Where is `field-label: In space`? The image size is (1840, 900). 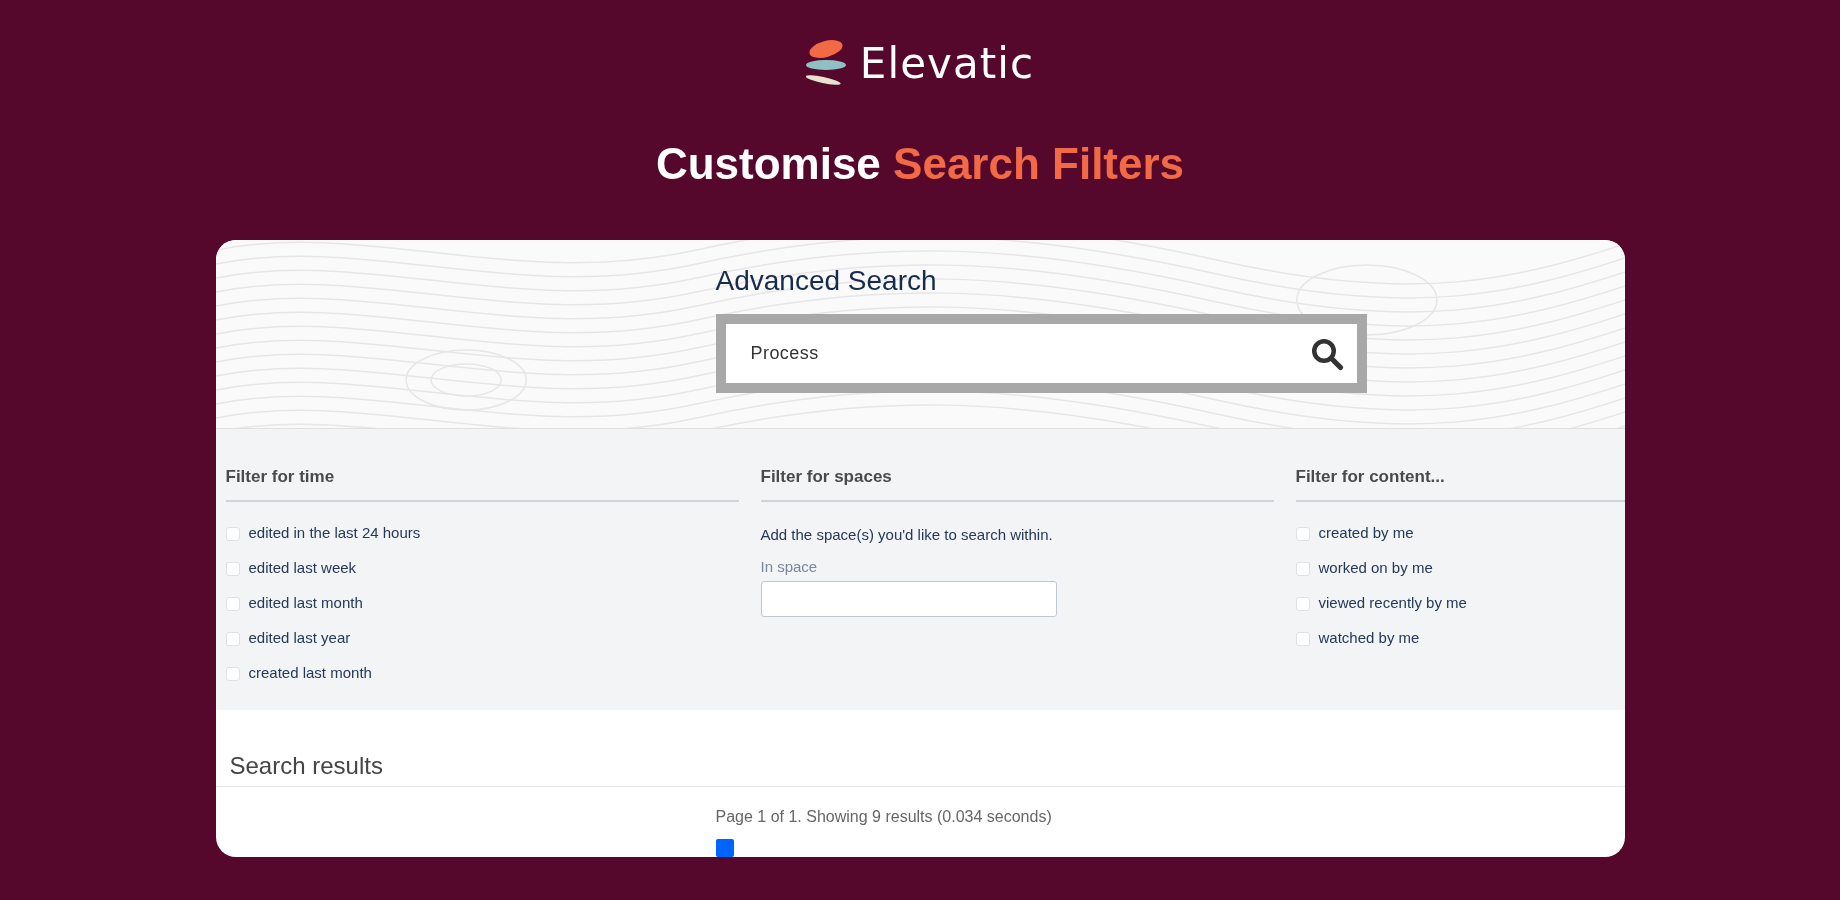 field-label: In space is located at coordinates (789, 567).